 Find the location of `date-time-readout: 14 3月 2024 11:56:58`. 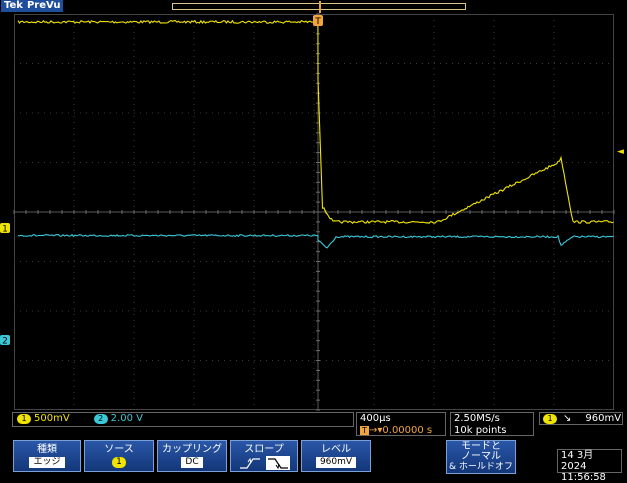

date-time-readout: 14 3月 2024 11:56:58 is located at coordinates (589, 466).